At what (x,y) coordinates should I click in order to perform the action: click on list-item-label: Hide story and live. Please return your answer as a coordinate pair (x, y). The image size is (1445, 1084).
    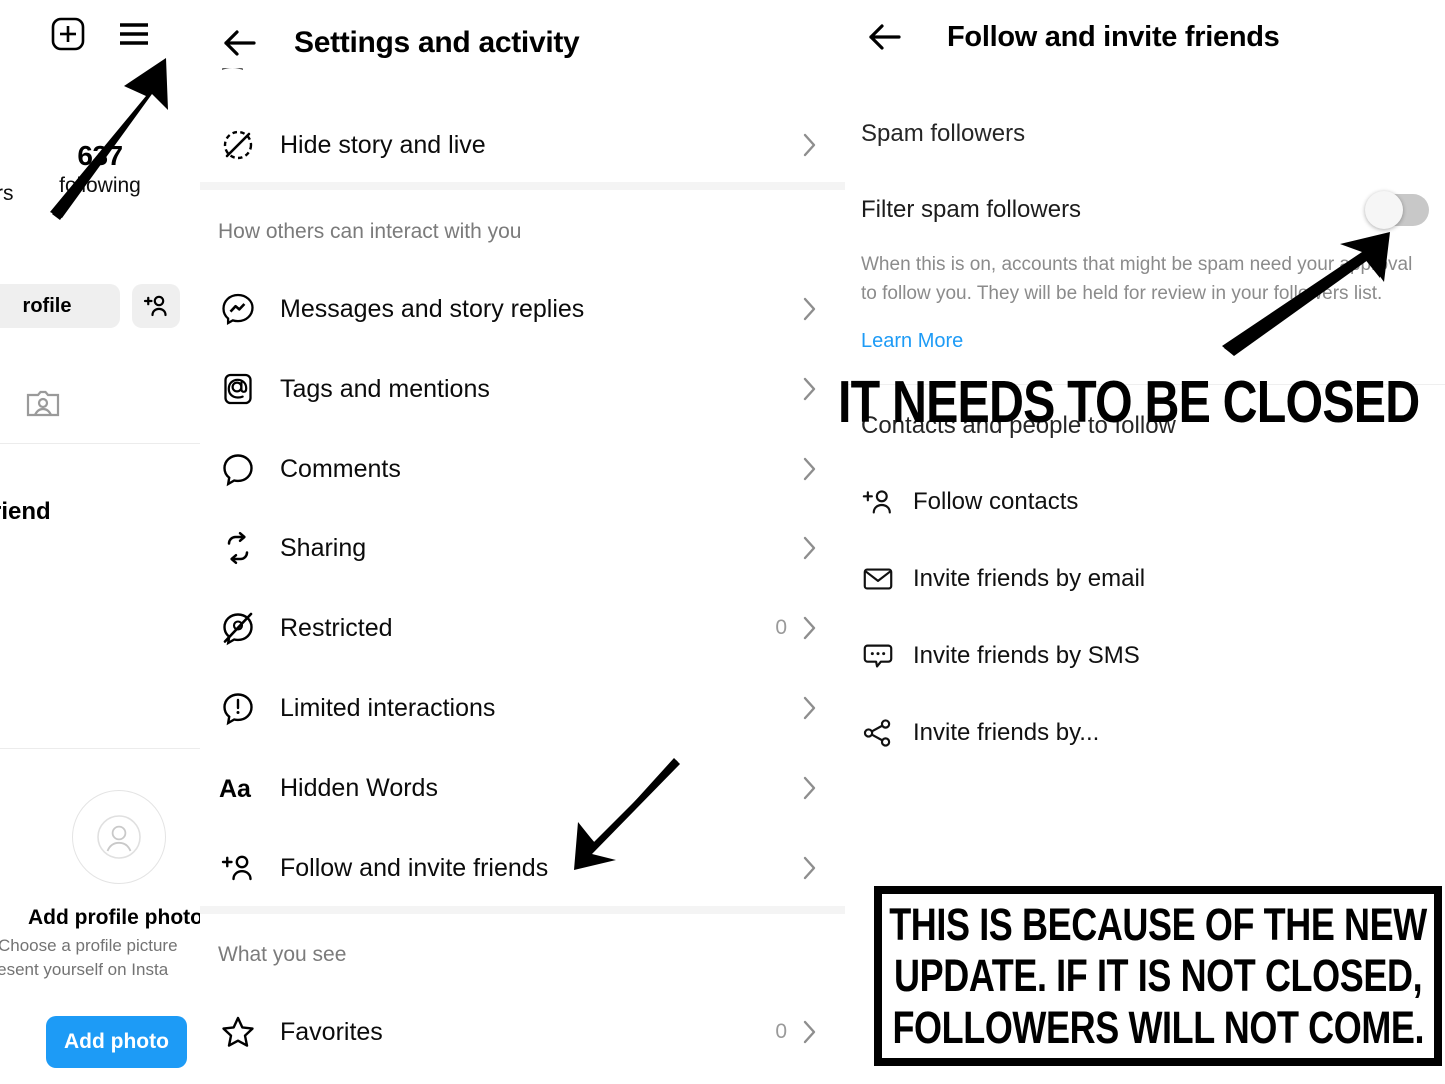
    Looking at the image, I should click on (383, 144).